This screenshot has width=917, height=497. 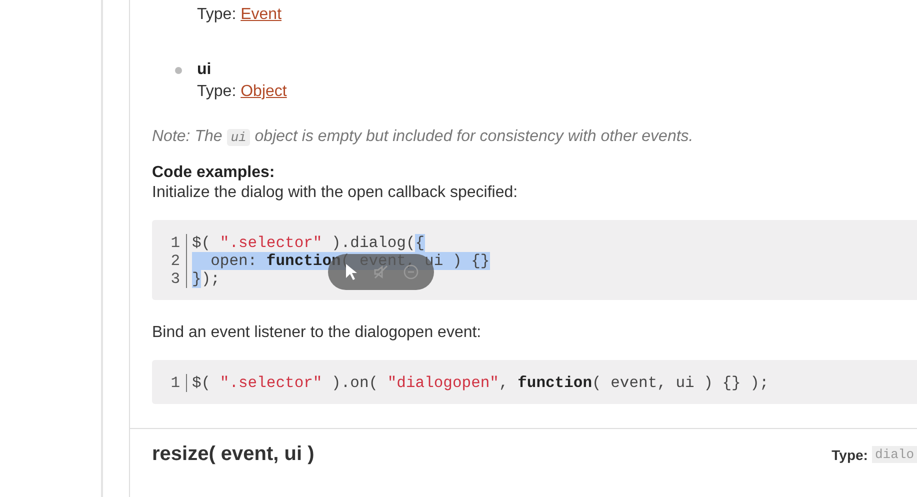 I want to click on event-signature: resize( event, ui ), so click(x=233, y=454).